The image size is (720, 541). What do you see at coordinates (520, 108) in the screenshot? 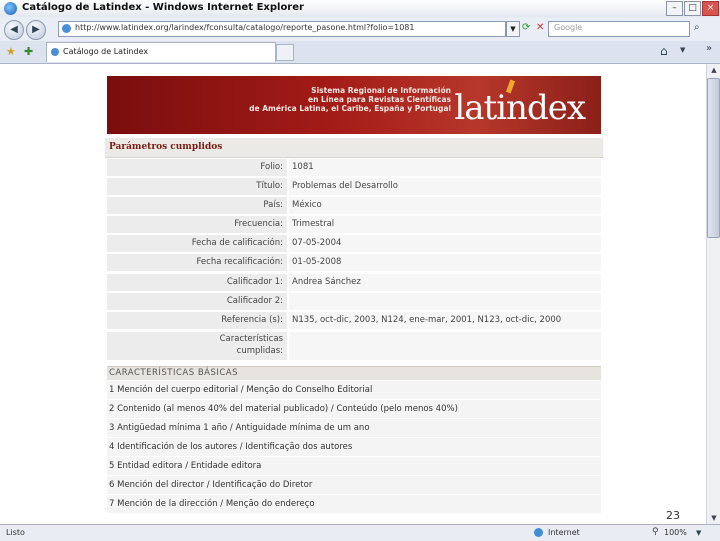
I see `latindex-logo: latindex` at bounding box center [520, 108].